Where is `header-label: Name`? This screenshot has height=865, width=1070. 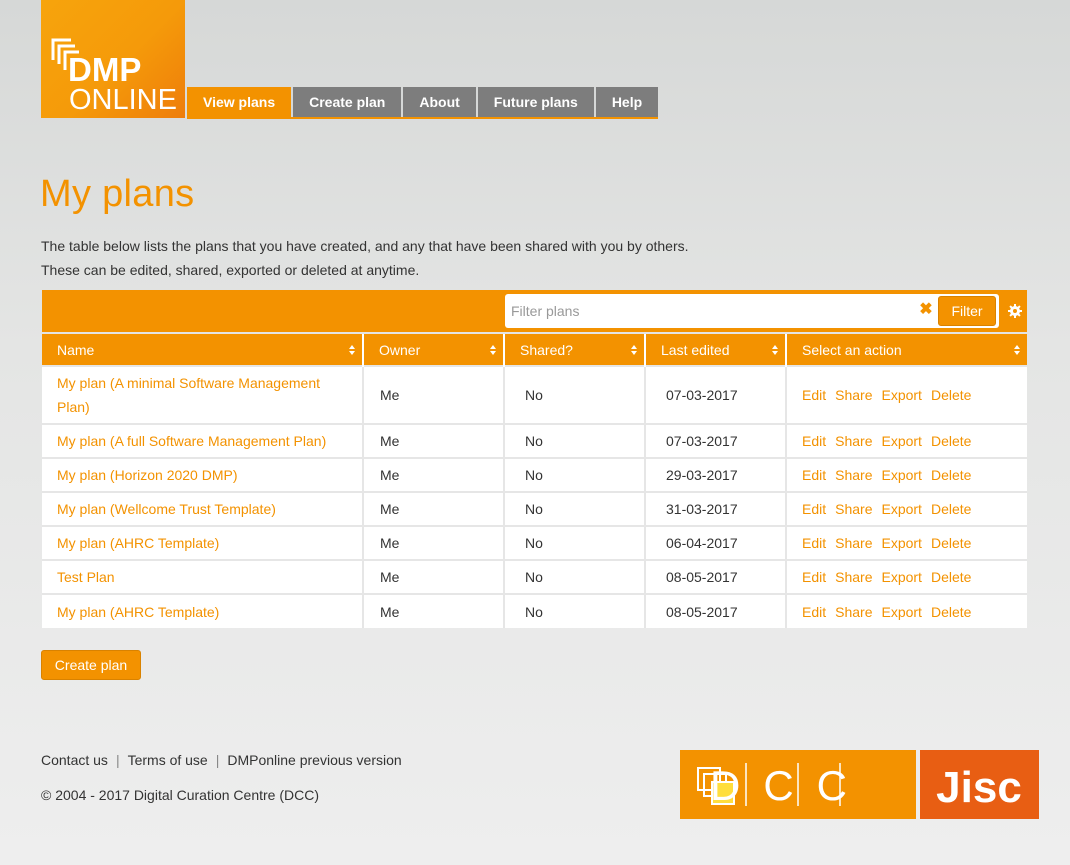
header-label: Name is located at coordinates (76, 349).